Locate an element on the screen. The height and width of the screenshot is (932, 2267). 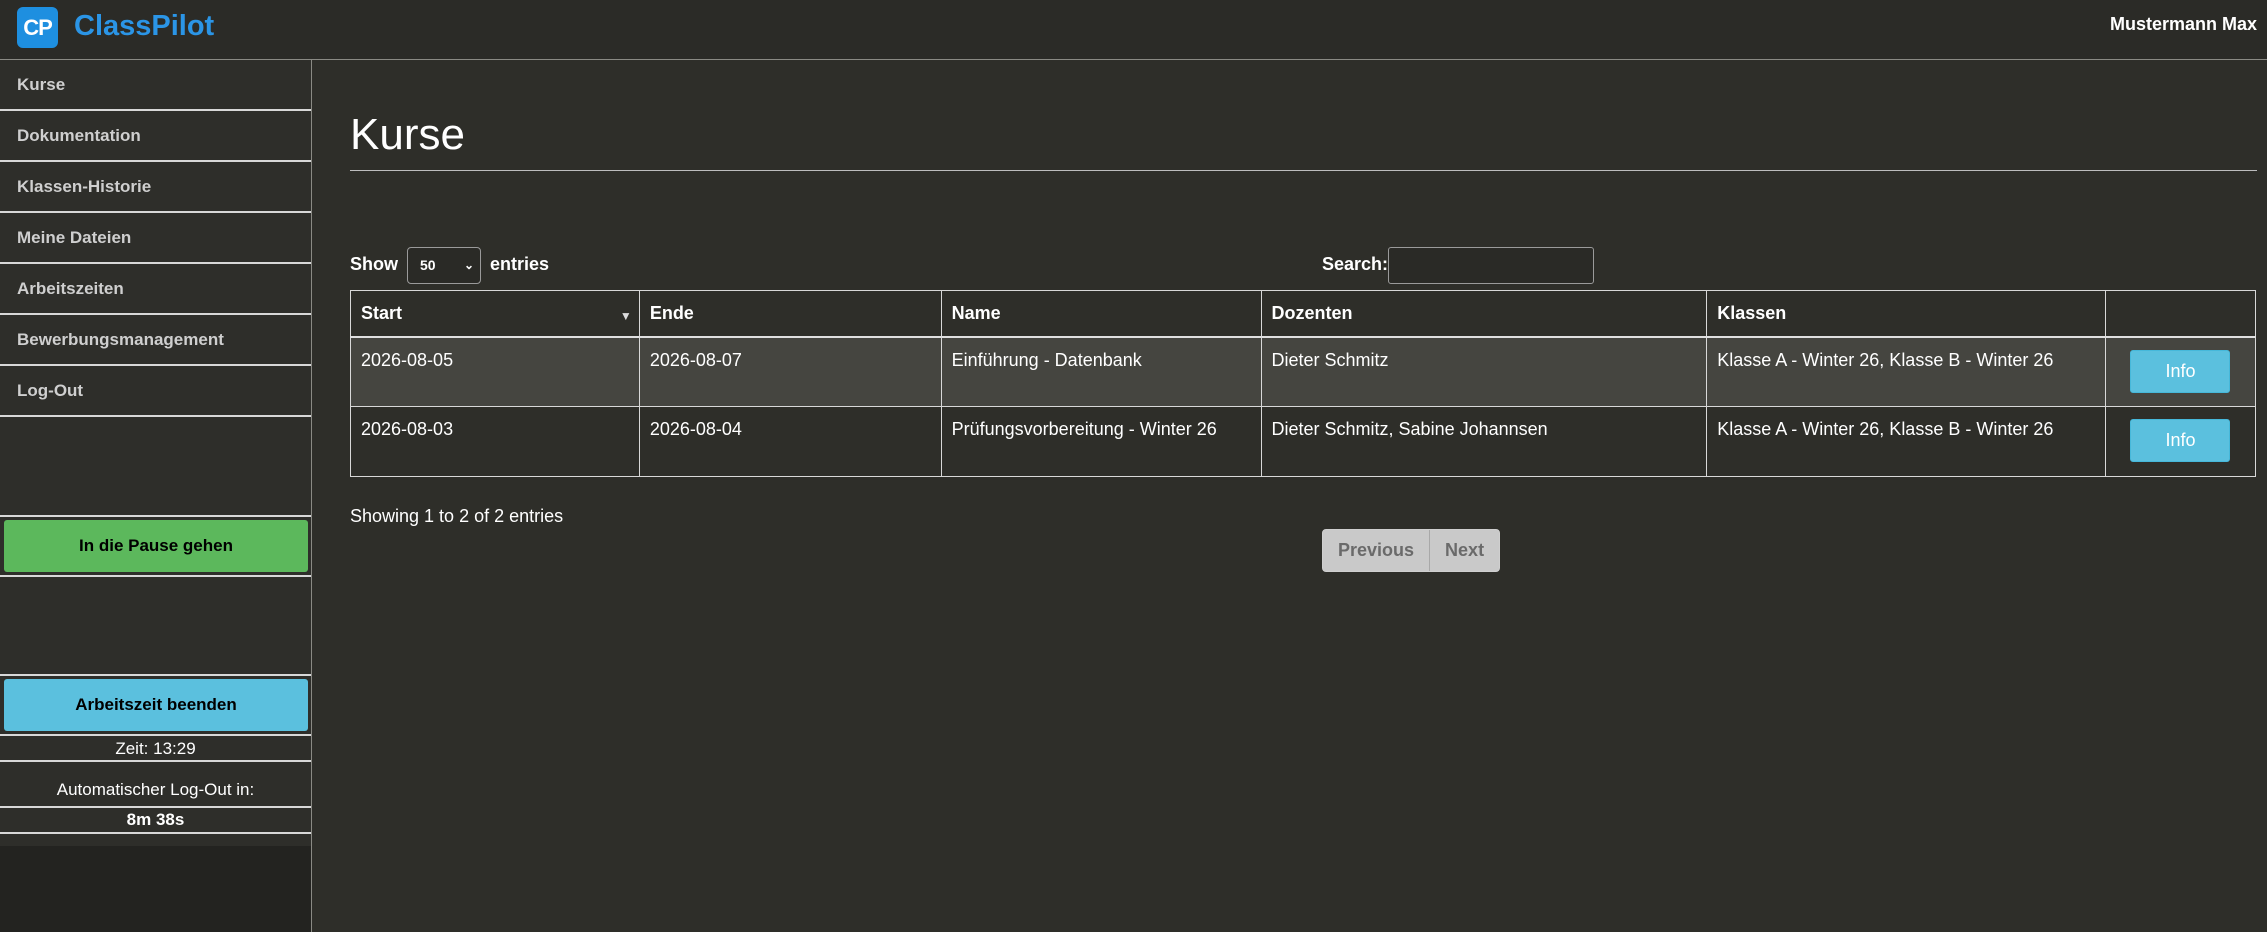
previous-button: Previous is located at coordinates (1377, 550).